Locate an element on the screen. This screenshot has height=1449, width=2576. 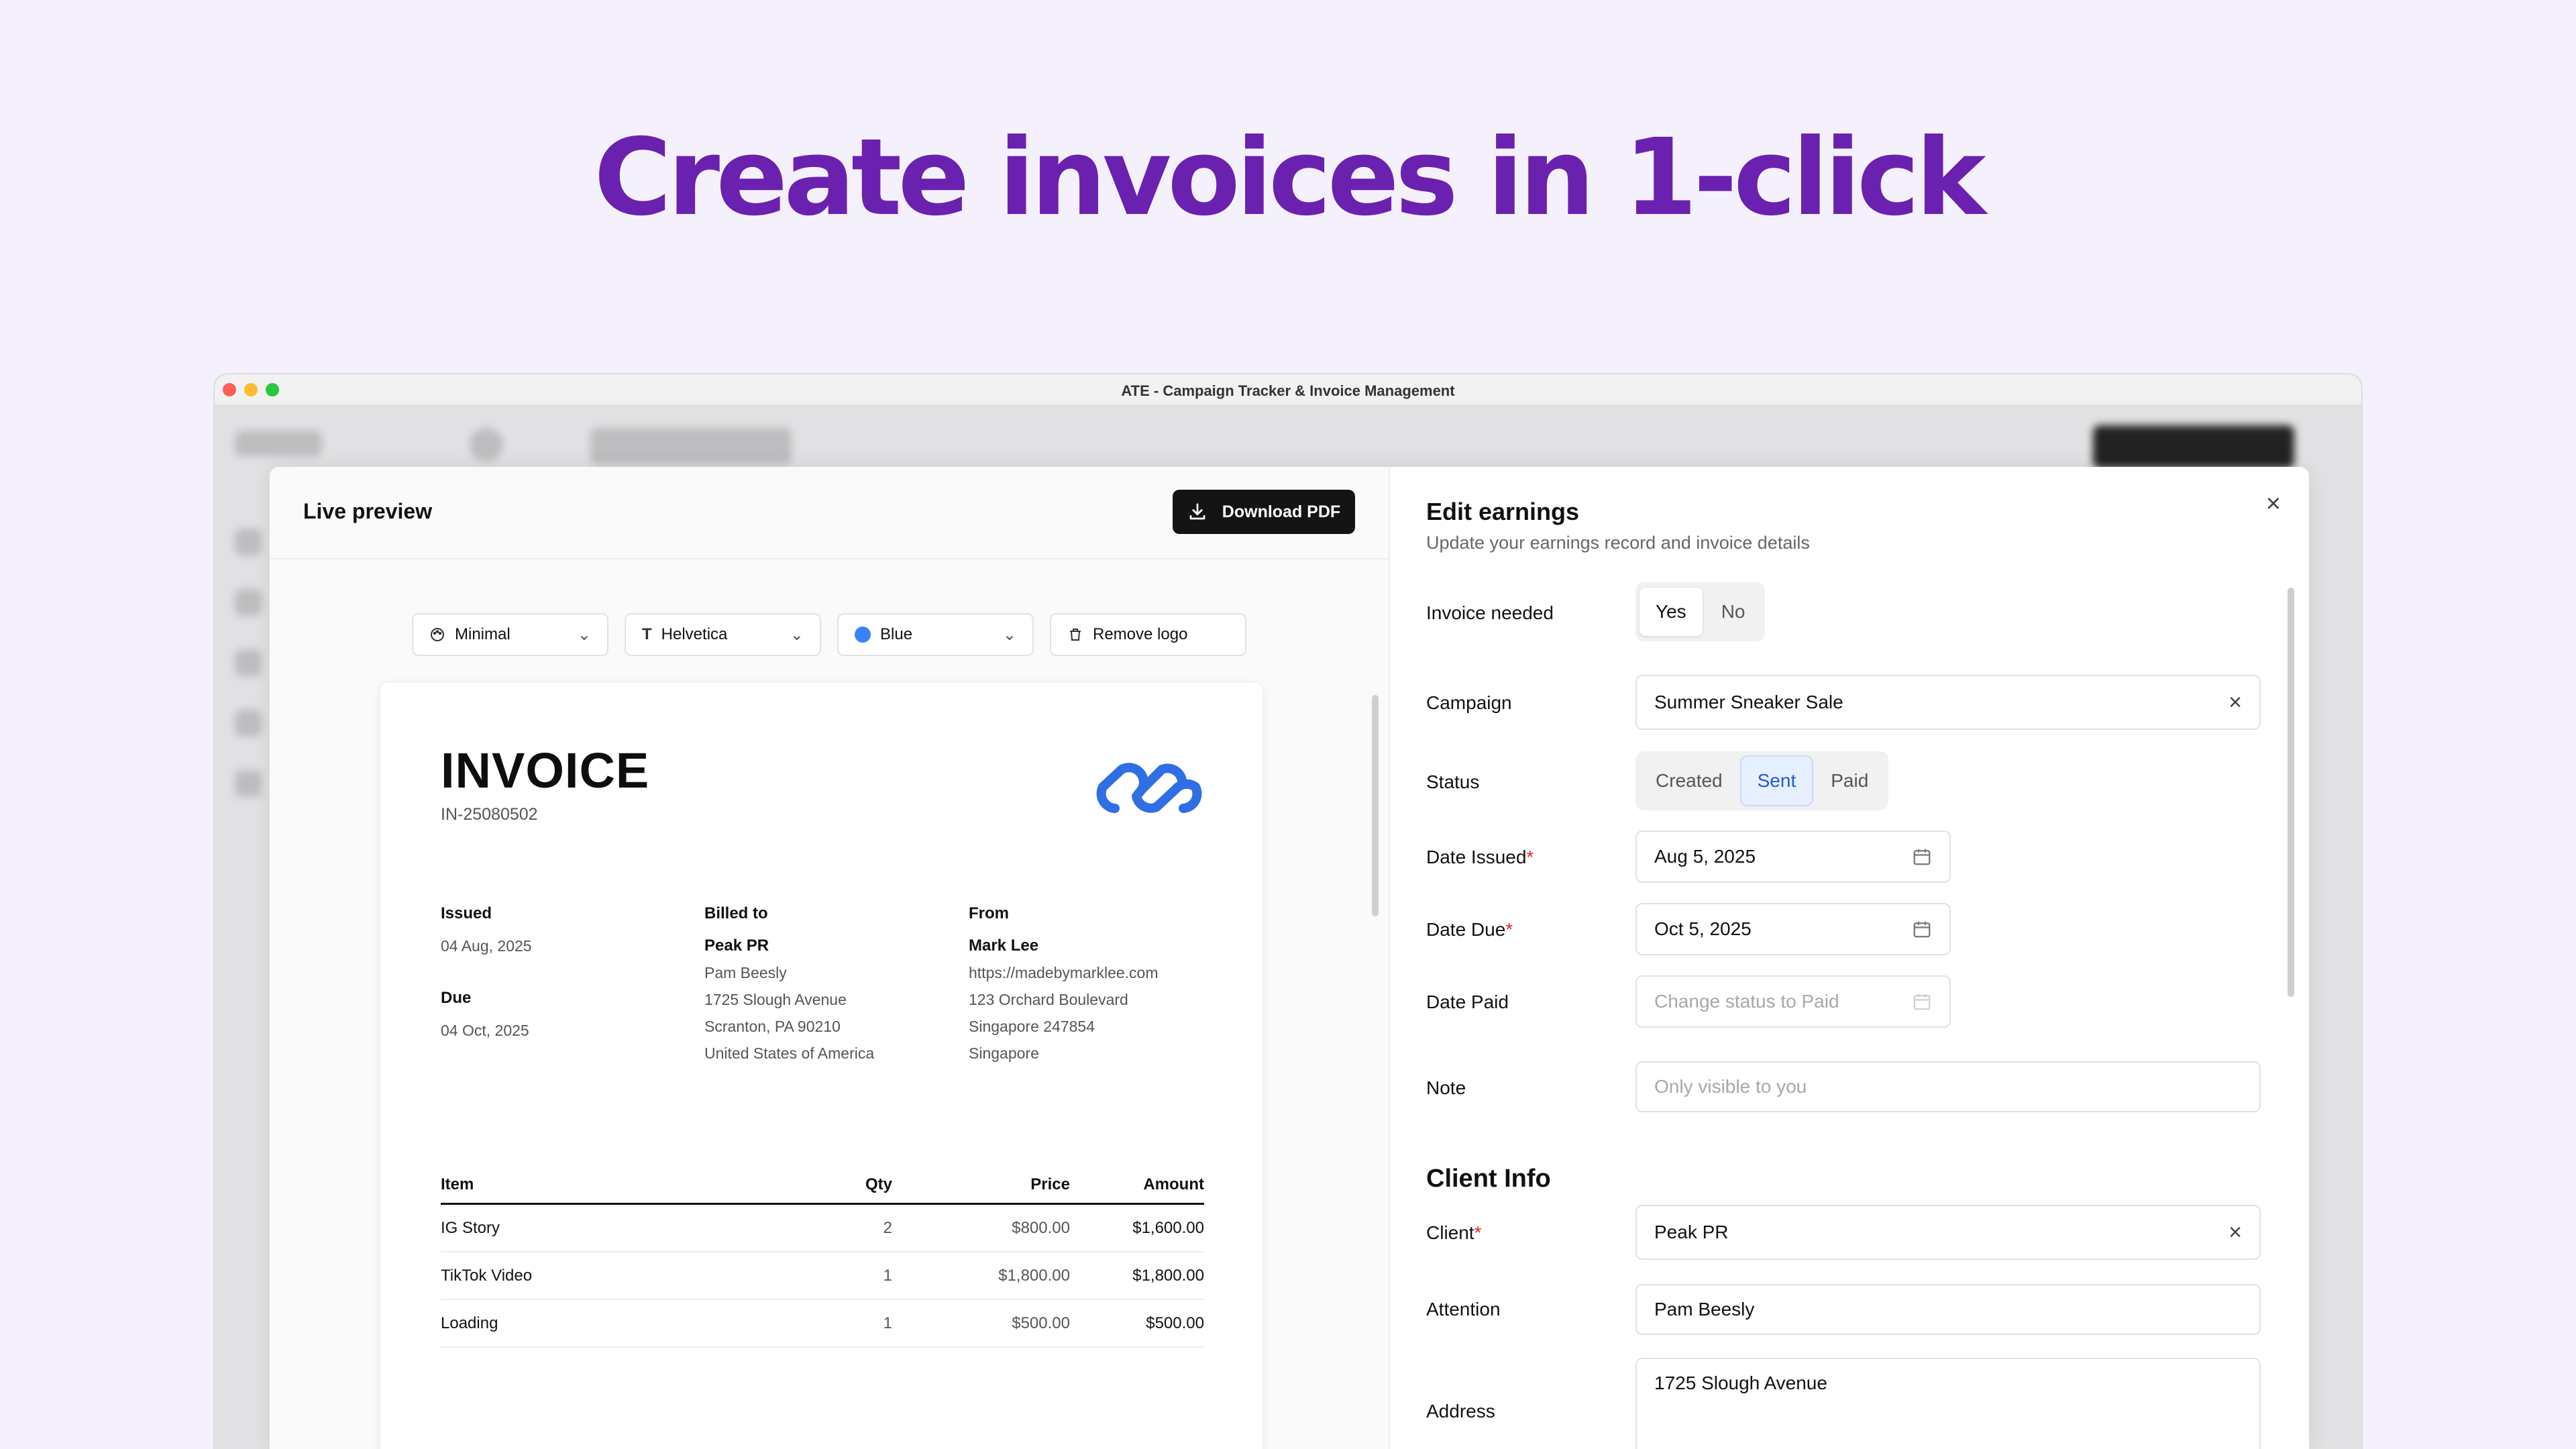
note-label: Note is located at coordinates (1446, 1087).